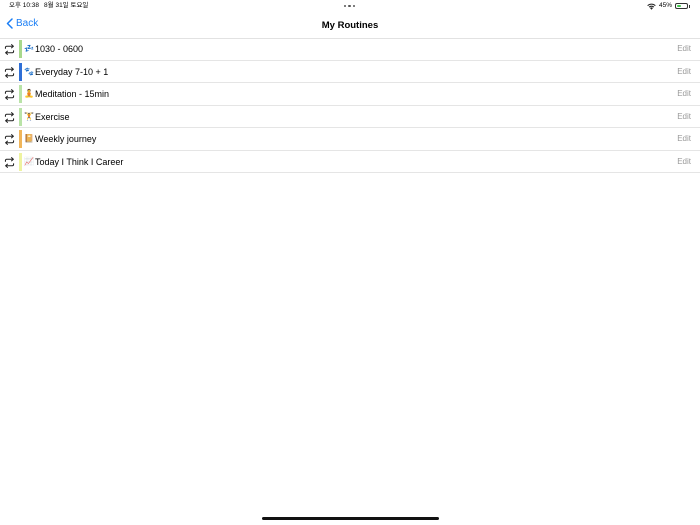  Describe the element at coordinates (79, 161) in the screenshot. I see `routine-name: Today I Think I Career` at that location.